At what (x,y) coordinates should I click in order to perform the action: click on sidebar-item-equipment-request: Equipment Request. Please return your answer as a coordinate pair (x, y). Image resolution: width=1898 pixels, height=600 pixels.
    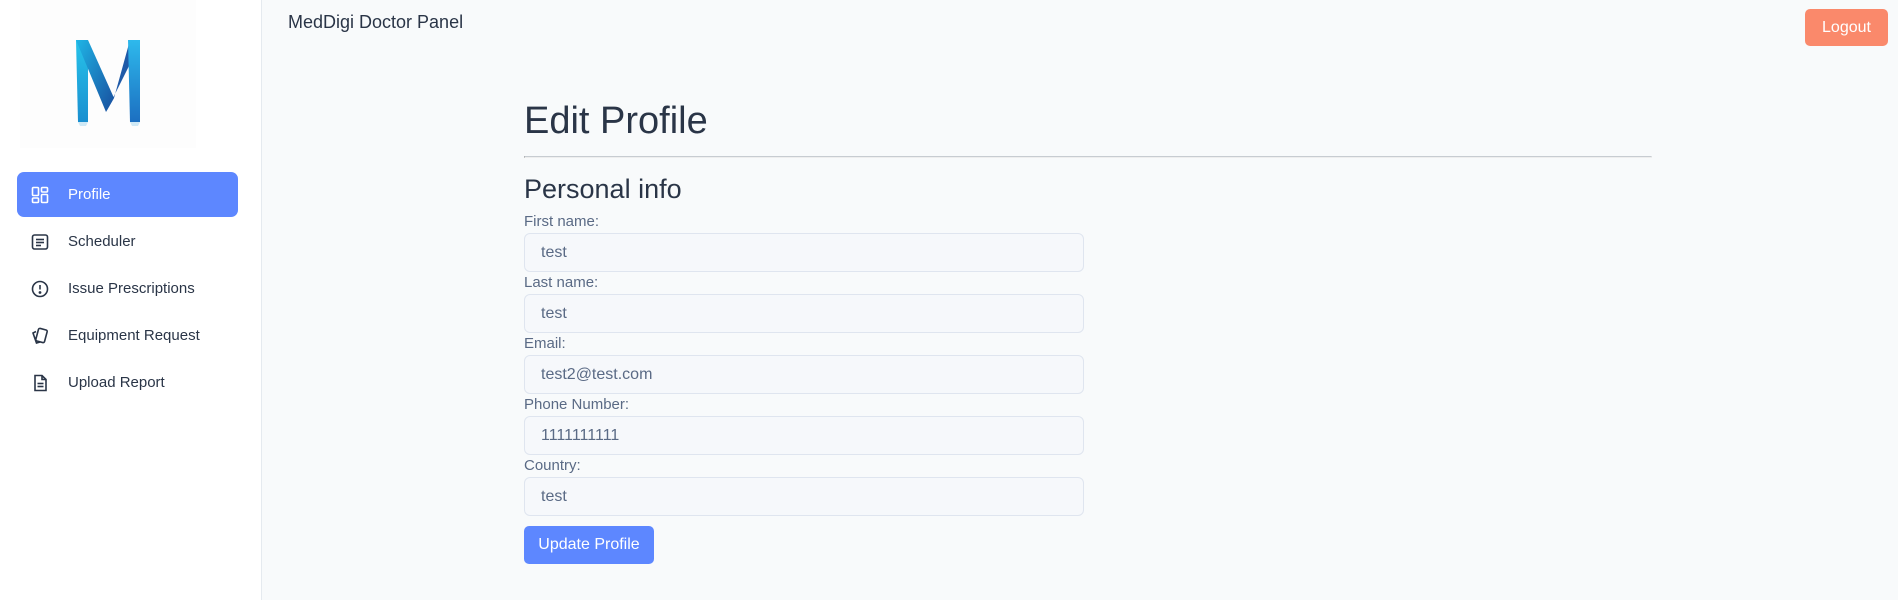
    Looking at the image, I should click on (127, 335).